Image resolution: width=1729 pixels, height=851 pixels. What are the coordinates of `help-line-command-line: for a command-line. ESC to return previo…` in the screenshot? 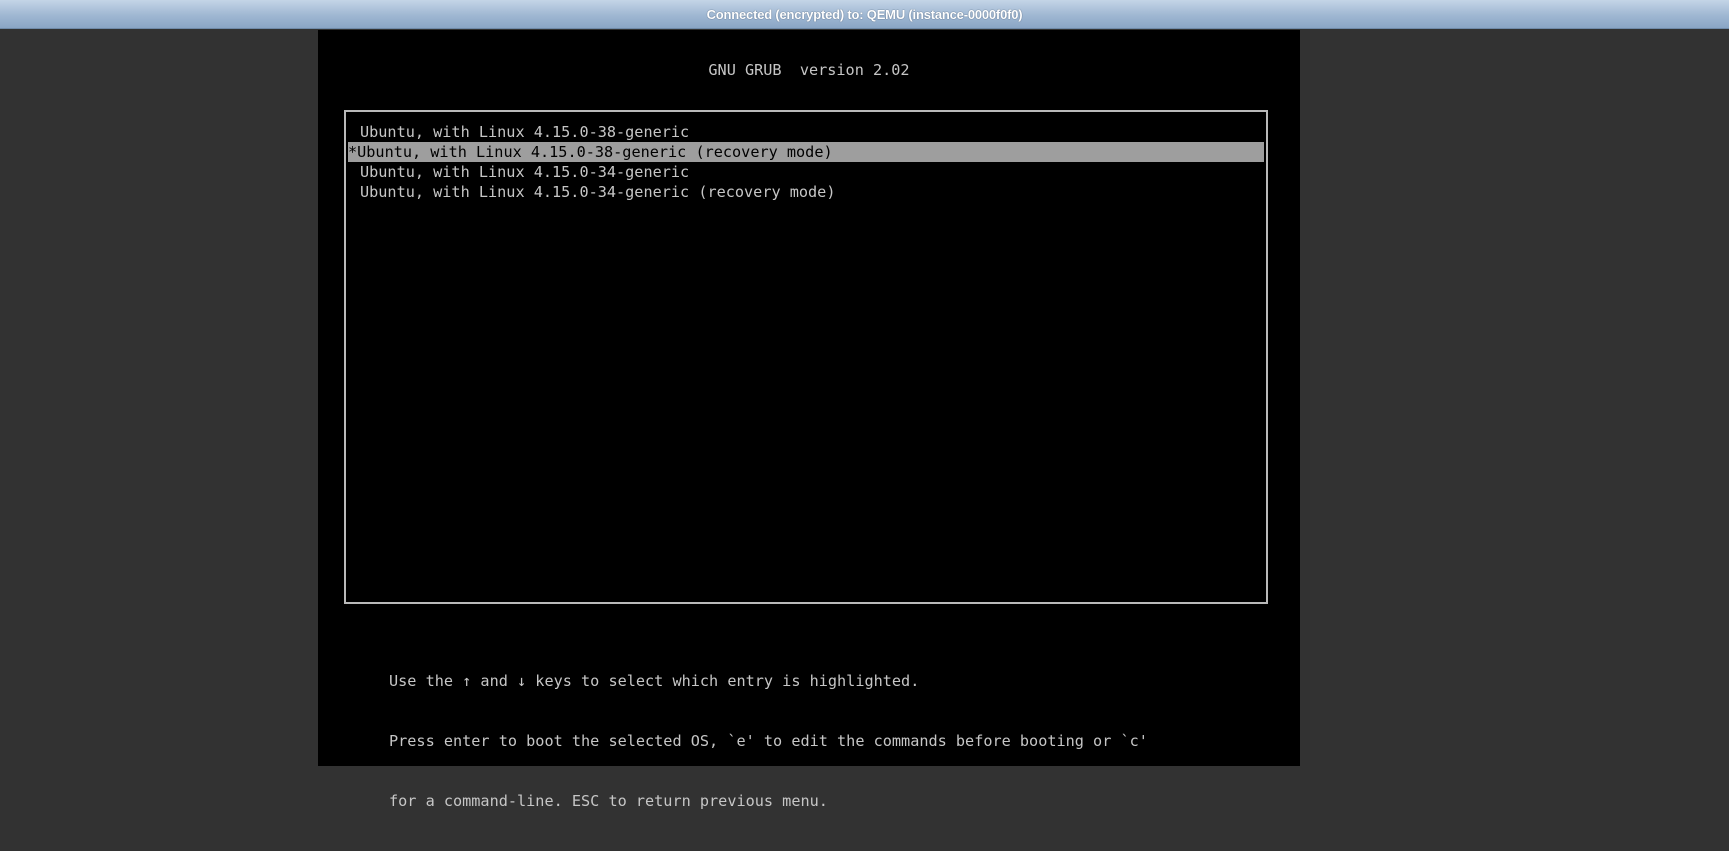 It's located at (608, 801).